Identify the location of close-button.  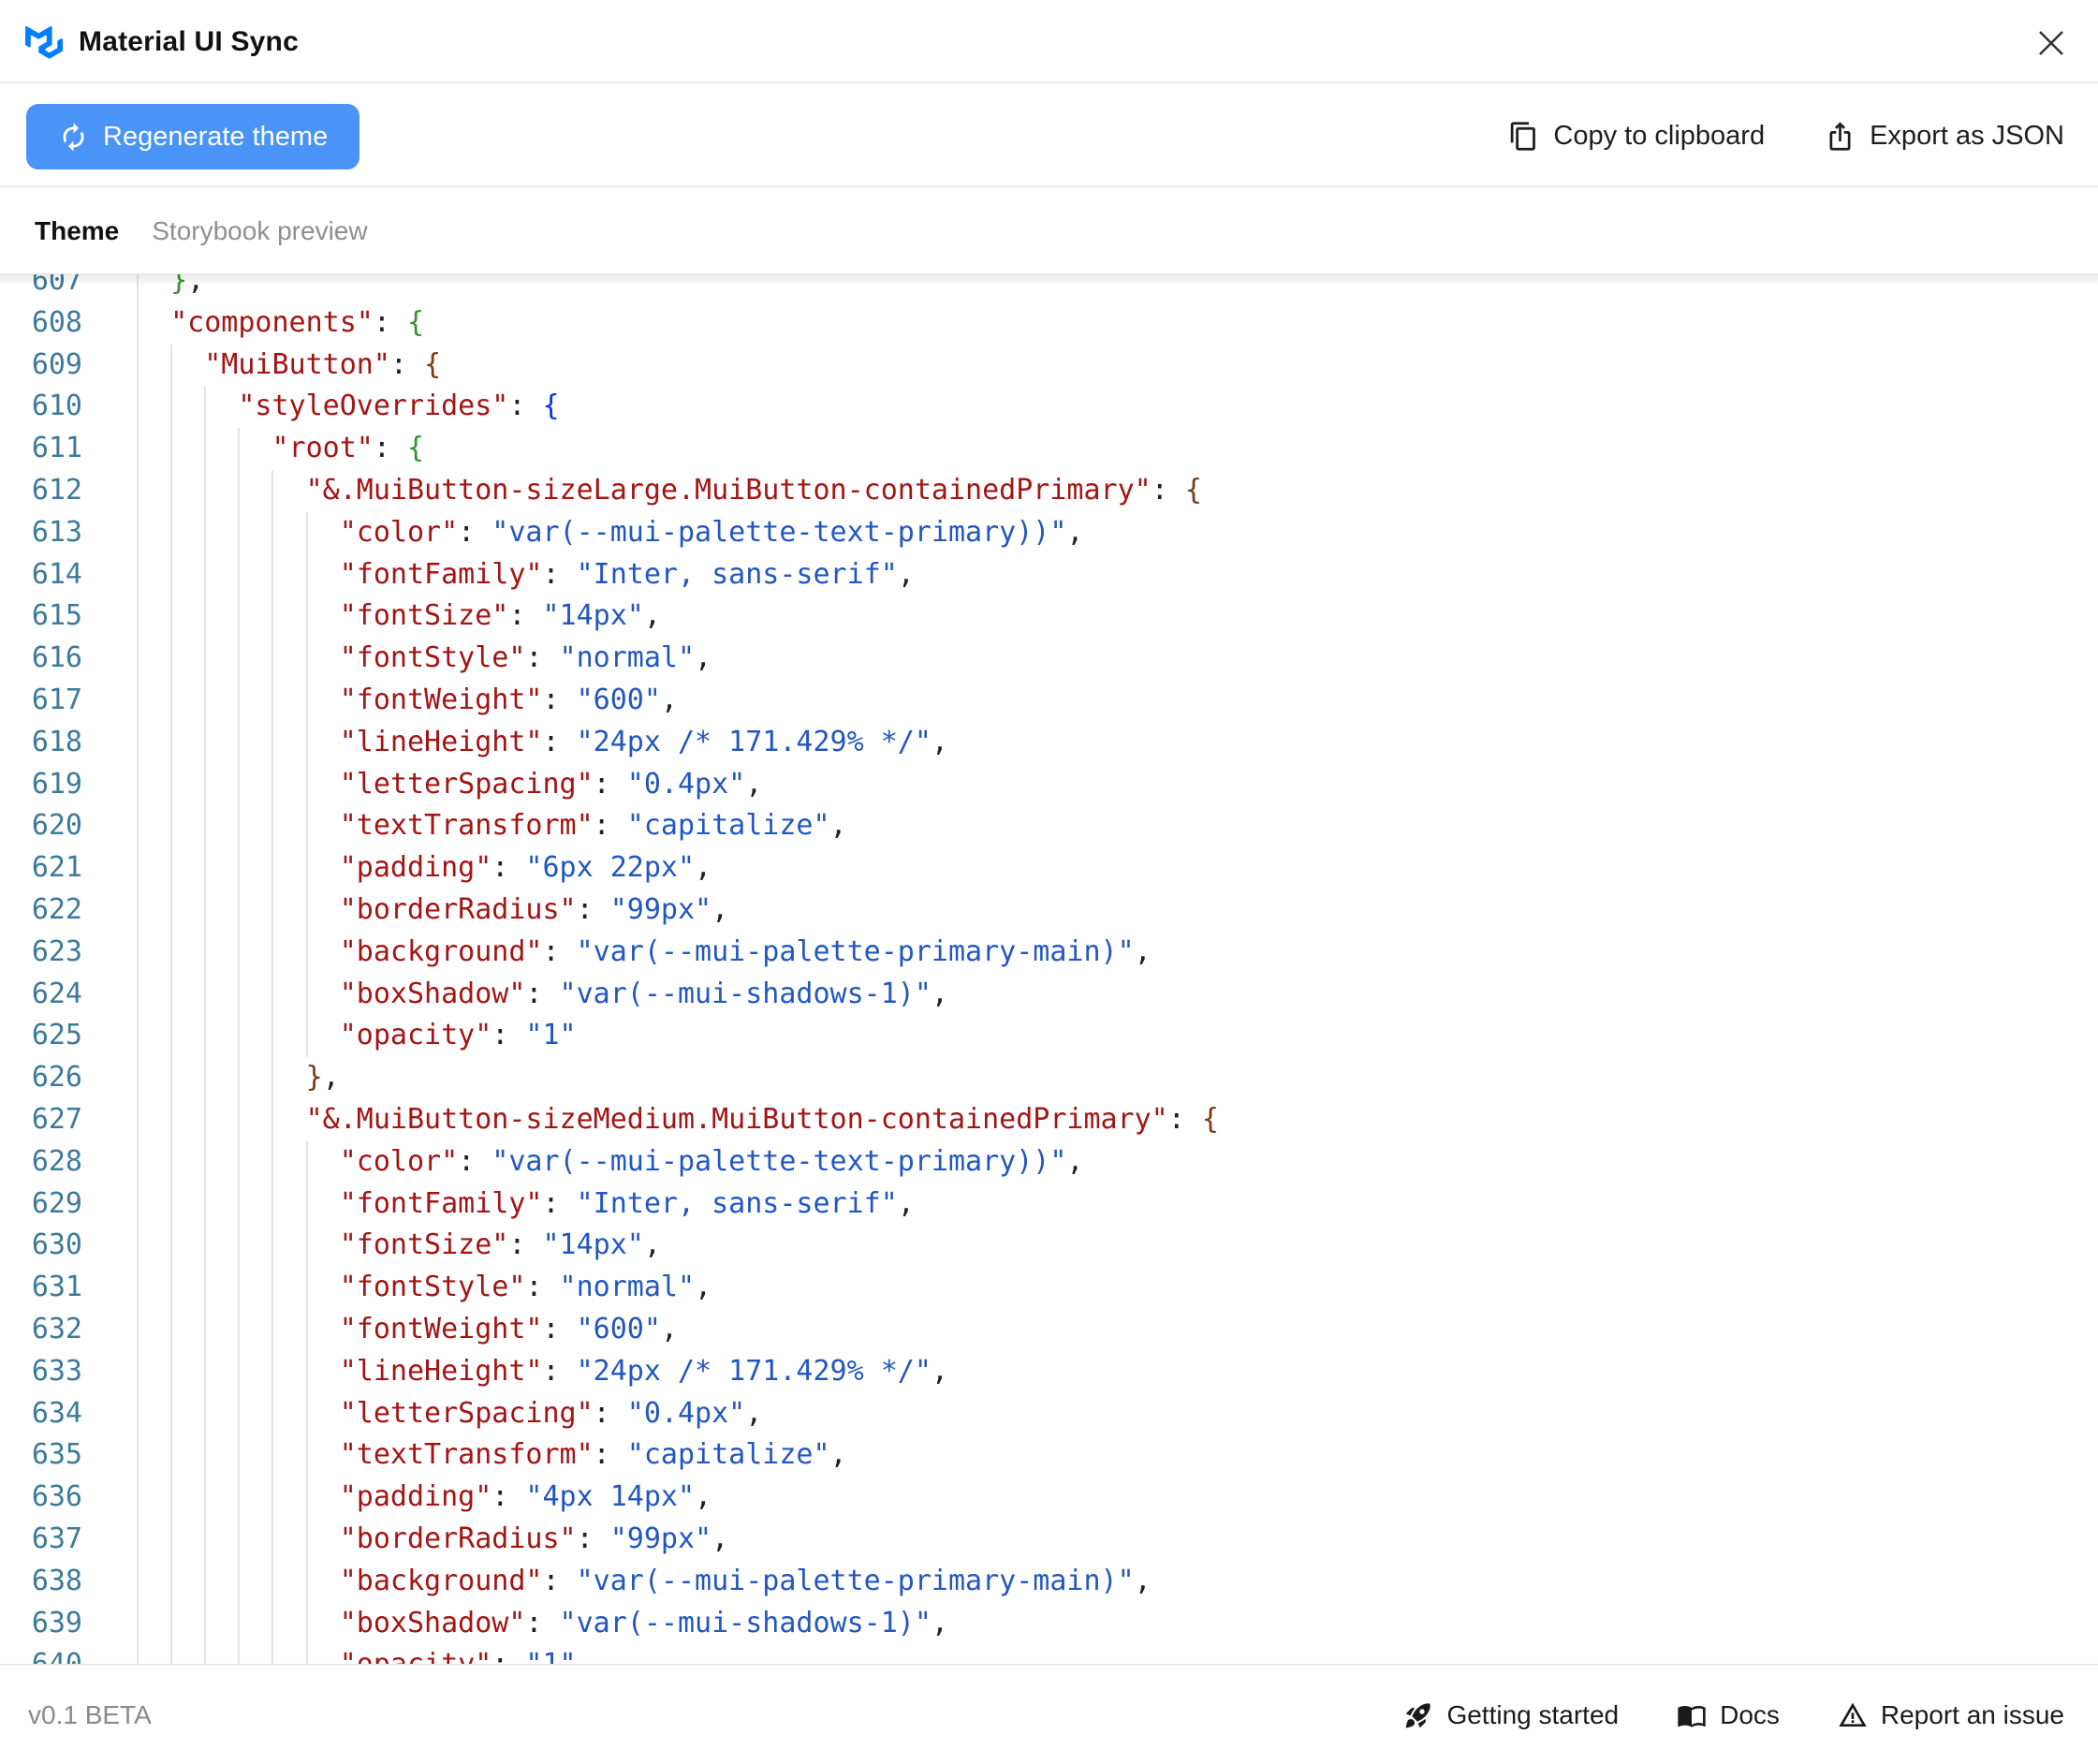
(2051, 43).